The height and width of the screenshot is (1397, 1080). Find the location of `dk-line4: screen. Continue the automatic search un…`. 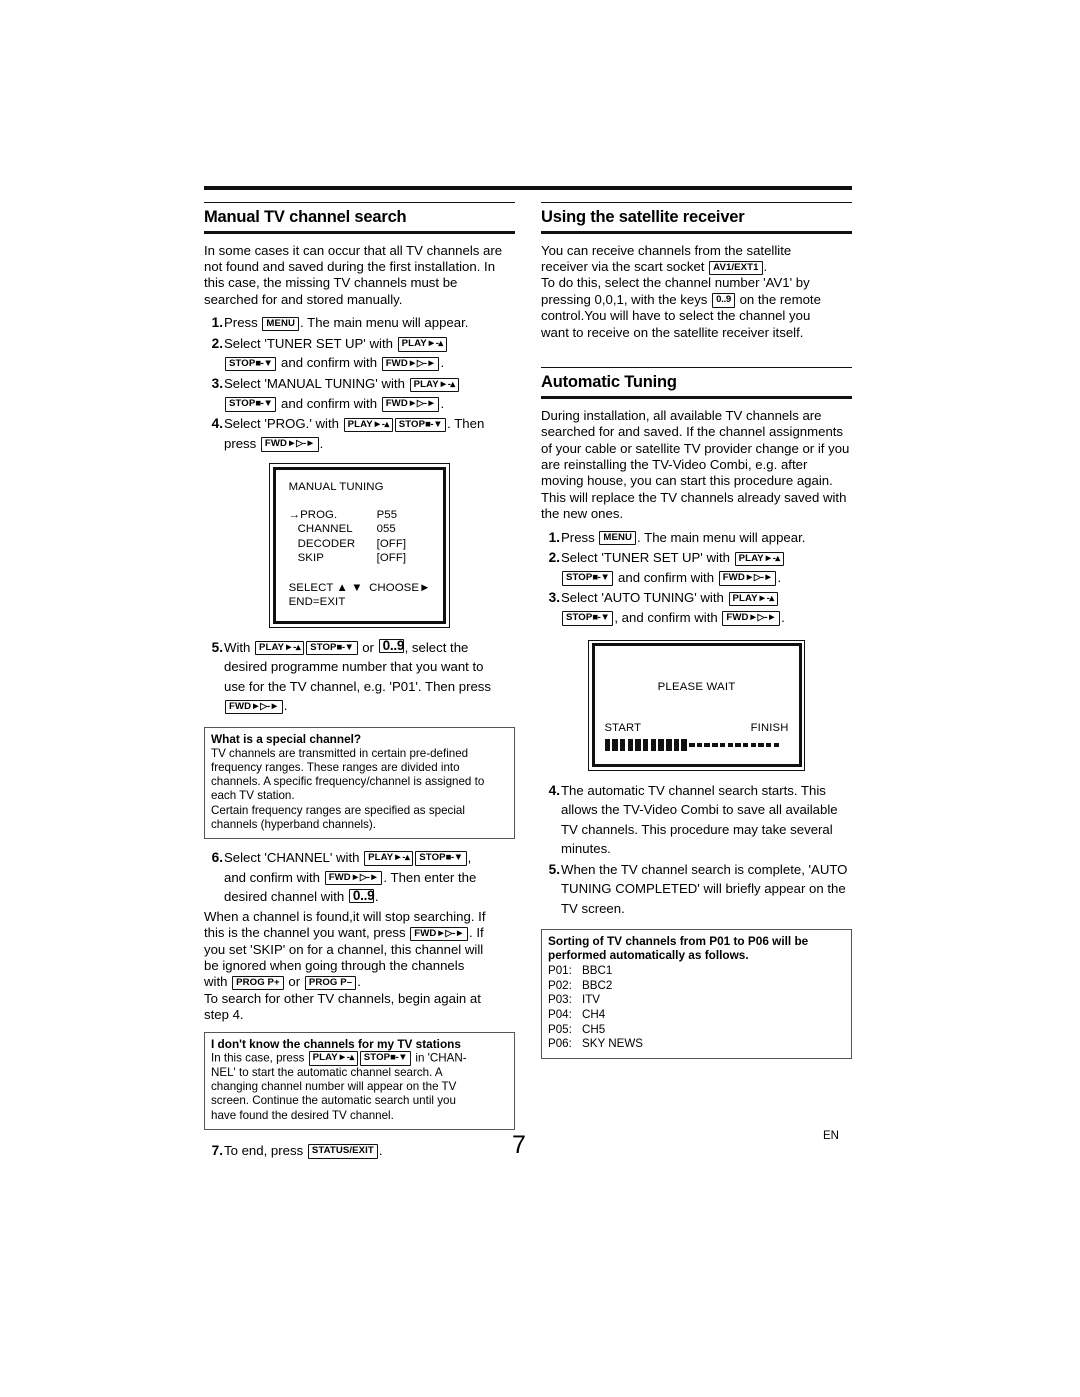

dk-line4: screen. Continue the automatic search un… is located at coordinates (333, 1101).